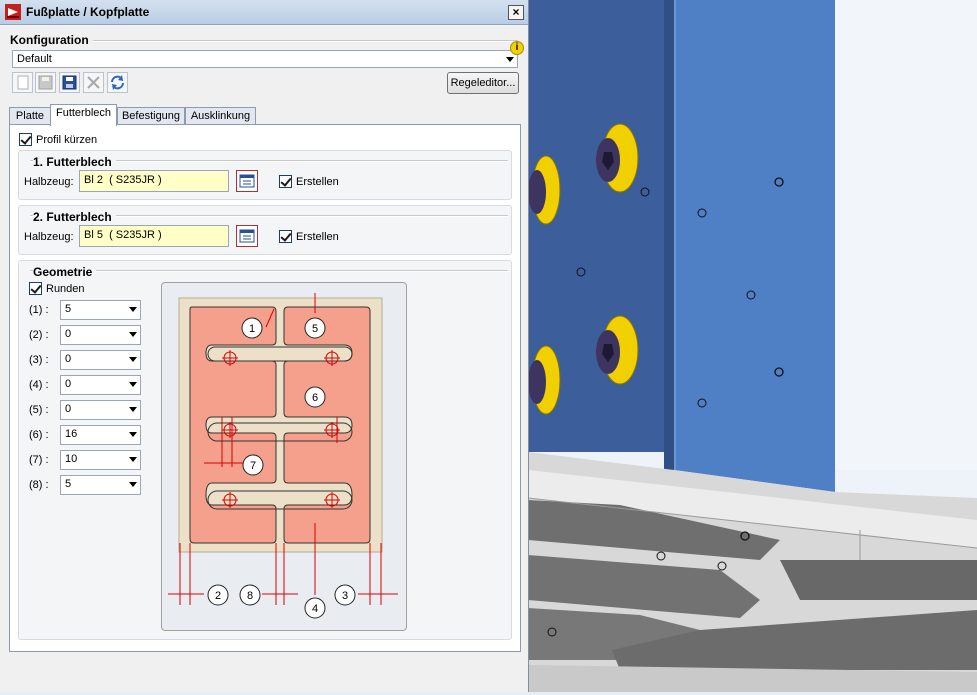 This screenshot has width=977, height=695. Describe the element at coordinates (88, 12) in the screenshot. I see `window-title: Fußplatte / Kopfplatte` at that location.